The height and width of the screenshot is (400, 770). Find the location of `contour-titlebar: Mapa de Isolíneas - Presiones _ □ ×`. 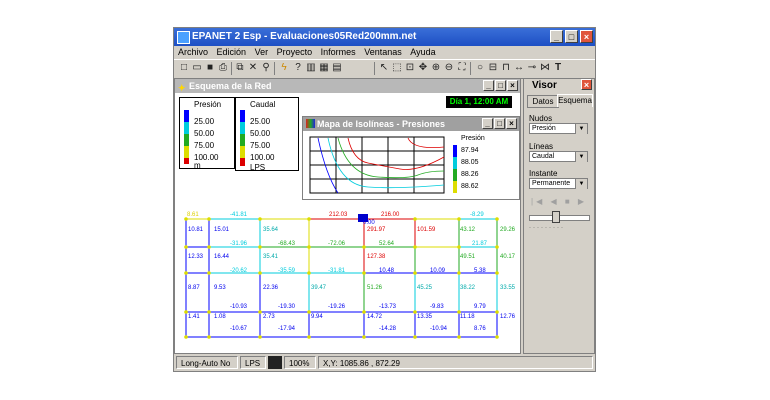

contour-titlebar: Mapa de Isolíneas - Presiones _ □ × is located at coordinates (411, 124).